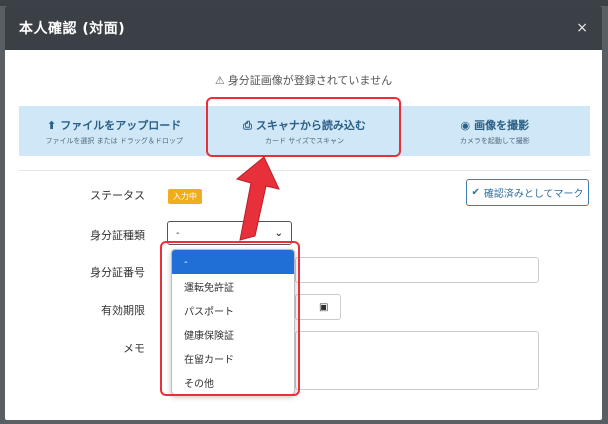 This screenshot has height=424, width=608. I want to click on chevron-down-icon: ⌄, so click(278, 233).